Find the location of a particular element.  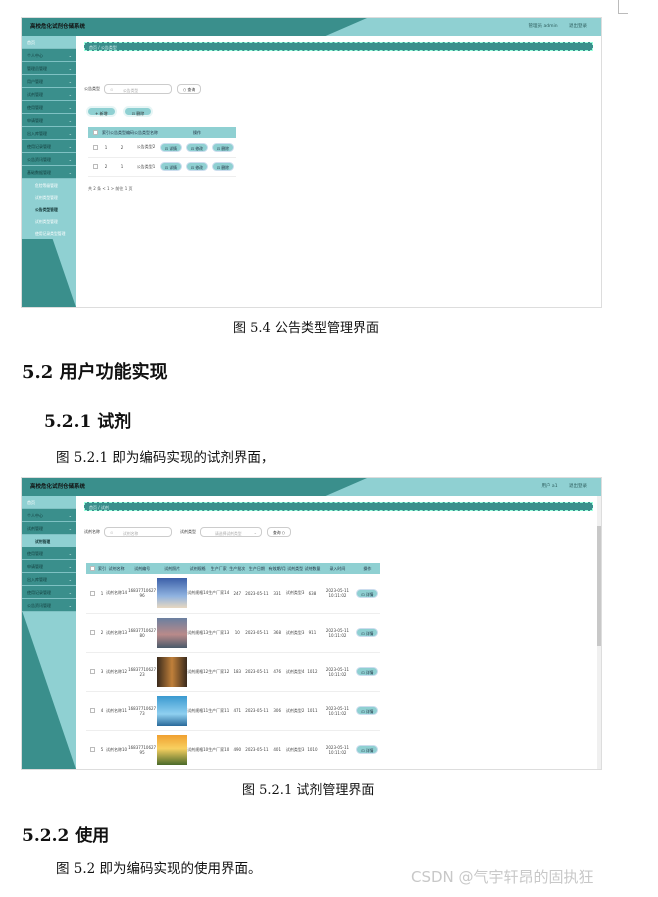

search-icon: ⊙ is located at coordinates (112, 532).